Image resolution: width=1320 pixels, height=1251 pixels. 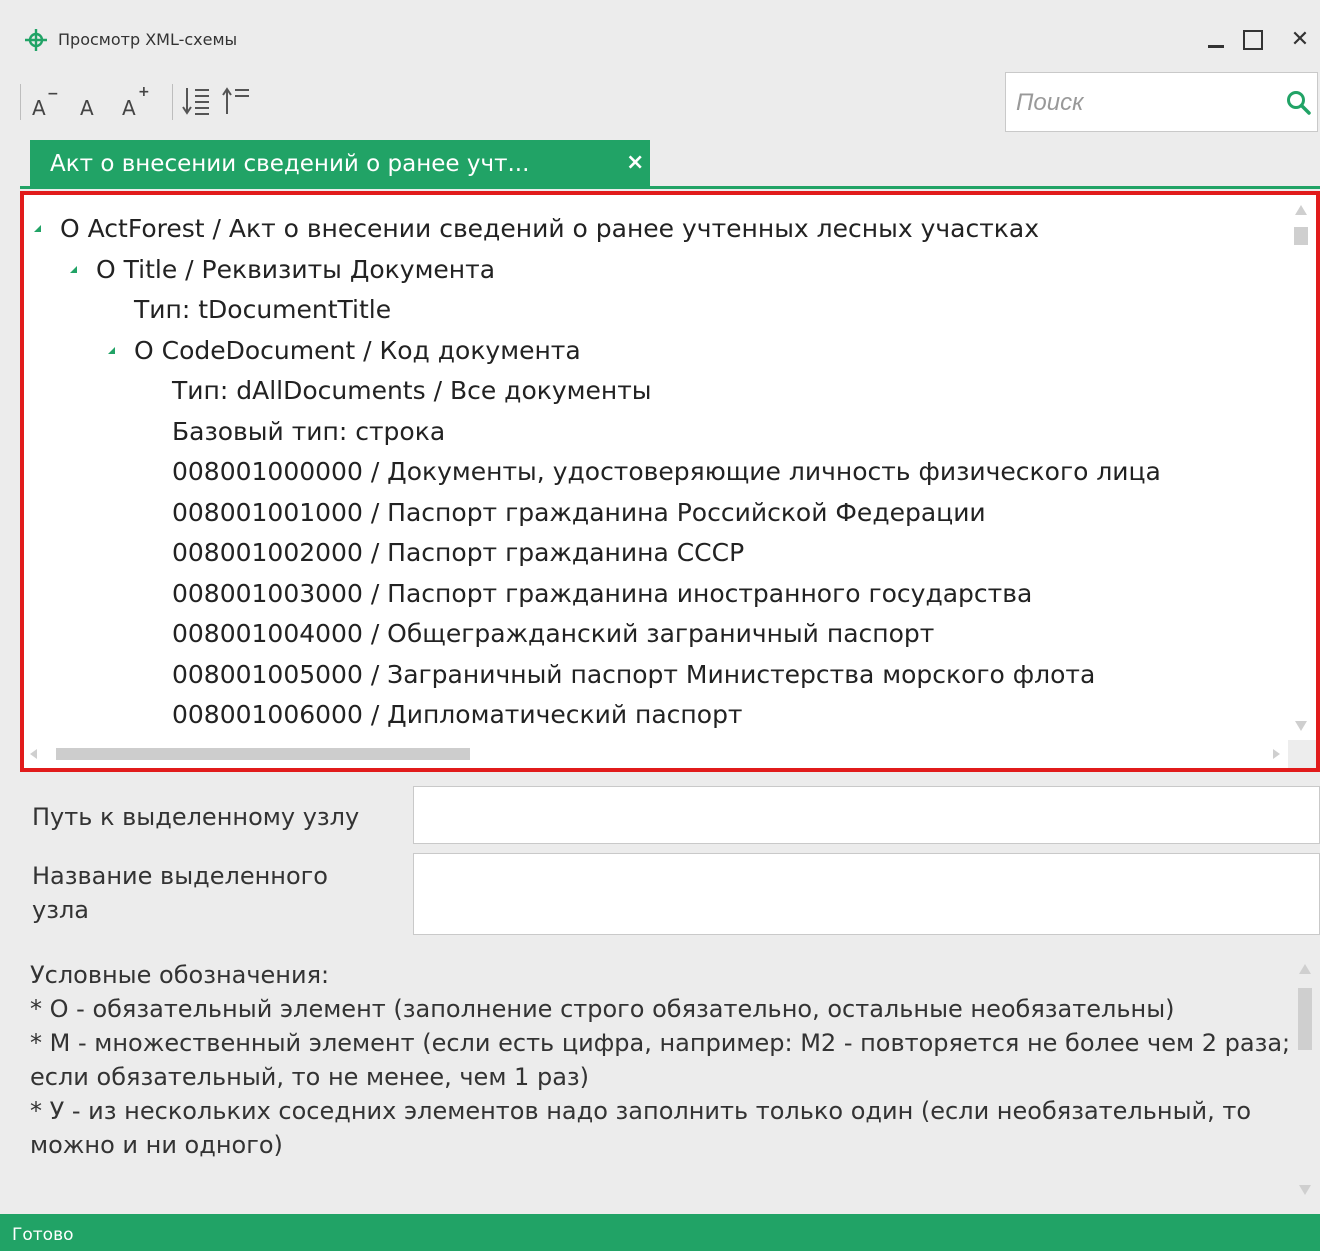 What do you see at coordinates (670, 754) in the screenshot?
I see `tree-horizontal-scrollbar` at bounding box center [670, 754].